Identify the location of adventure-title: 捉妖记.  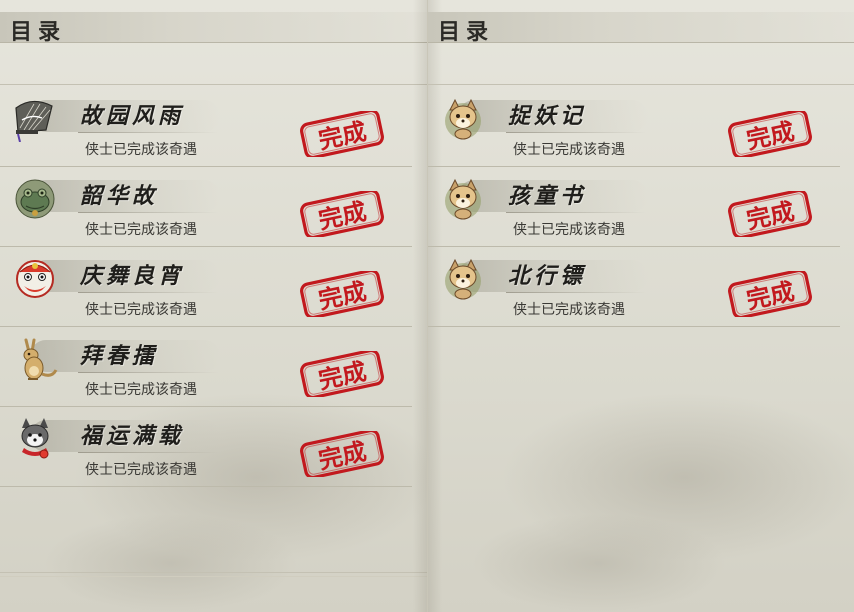
(547, 116).